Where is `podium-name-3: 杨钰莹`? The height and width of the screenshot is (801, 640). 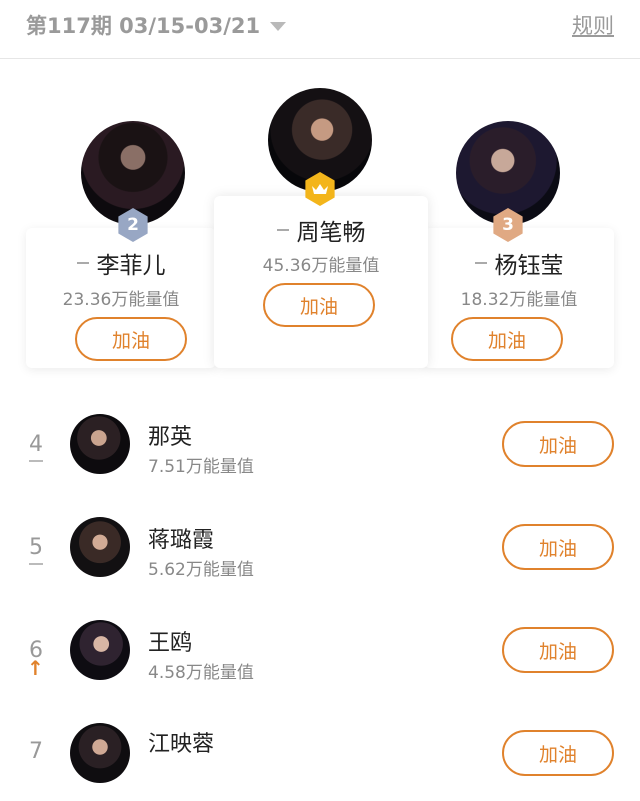
podium-name-3: 杨钰莹 is located at coordinates (519, 263).